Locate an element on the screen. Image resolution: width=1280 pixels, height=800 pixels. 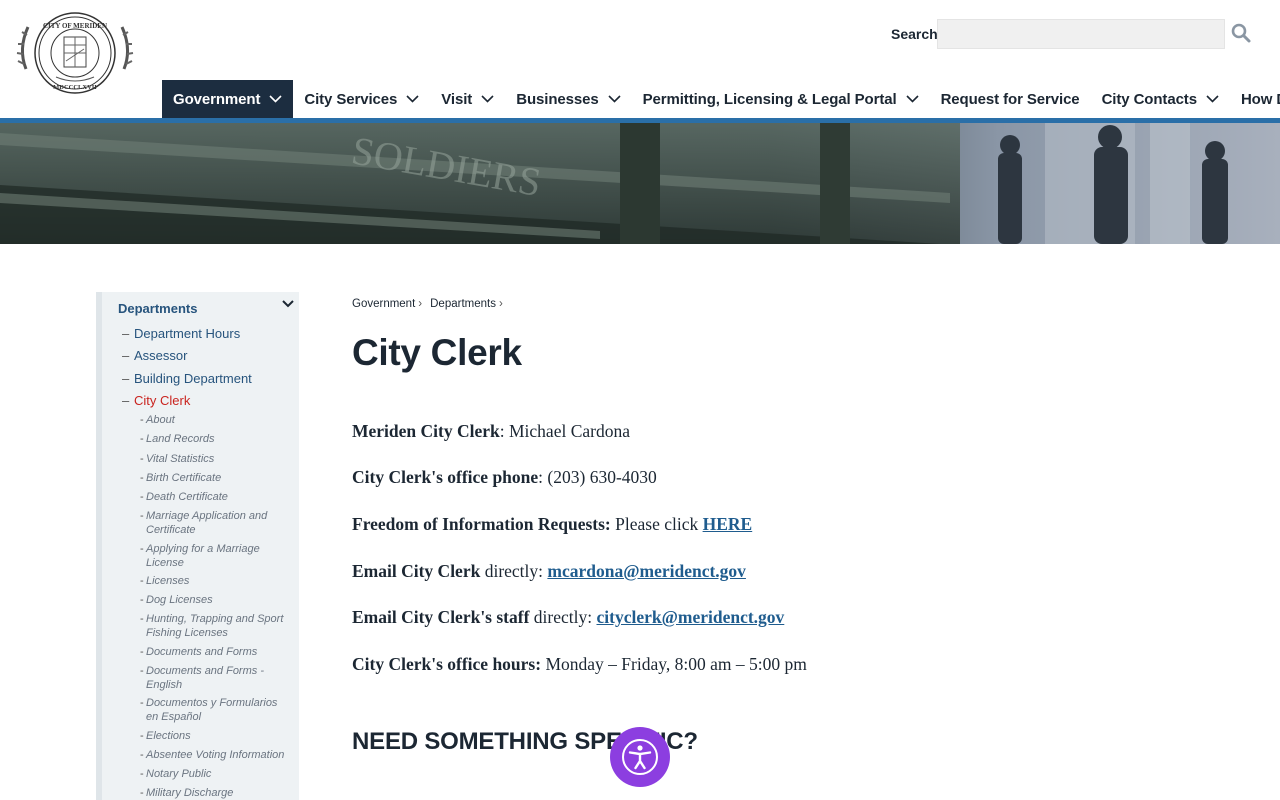
nav-item-label: Government is located at coordinates (217, 99).